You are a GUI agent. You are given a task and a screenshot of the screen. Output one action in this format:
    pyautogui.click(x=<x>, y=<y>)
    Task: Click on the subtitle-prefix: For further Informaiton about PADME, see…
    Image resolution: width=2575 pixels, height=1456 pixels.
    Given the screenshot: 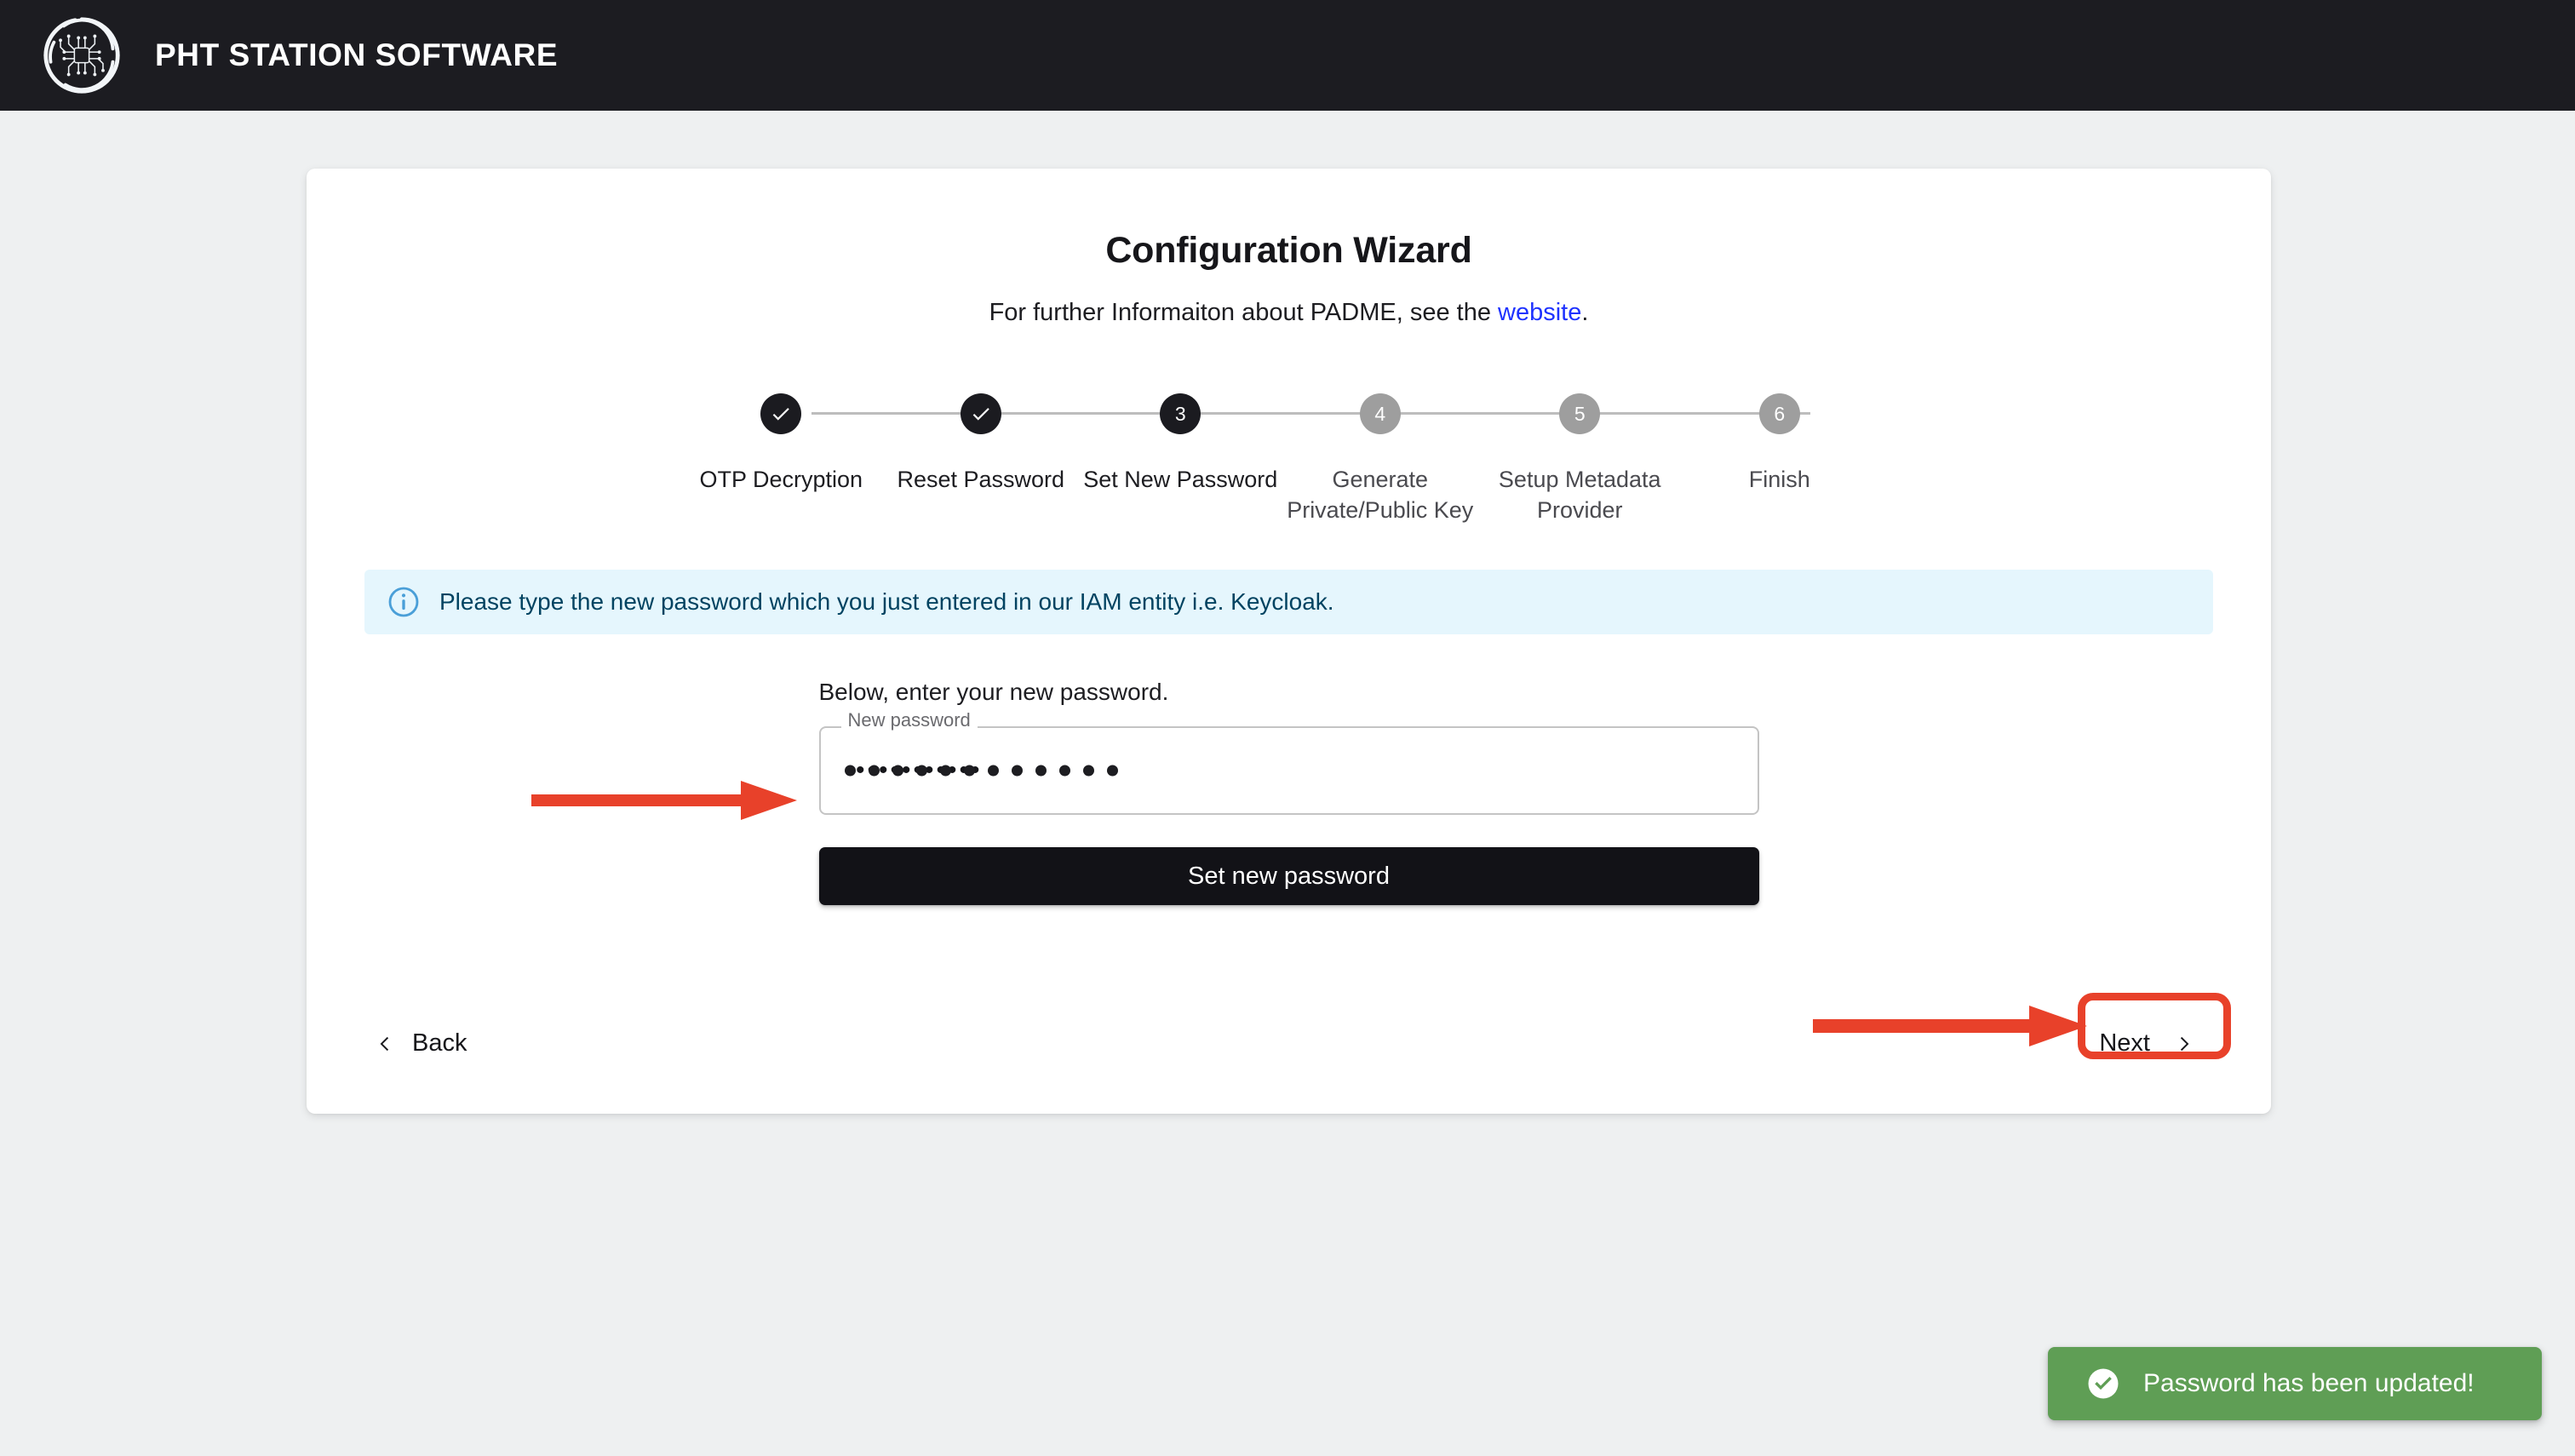 What is the action you would take?
    pyautogui.click(x=1244, y=312)
    